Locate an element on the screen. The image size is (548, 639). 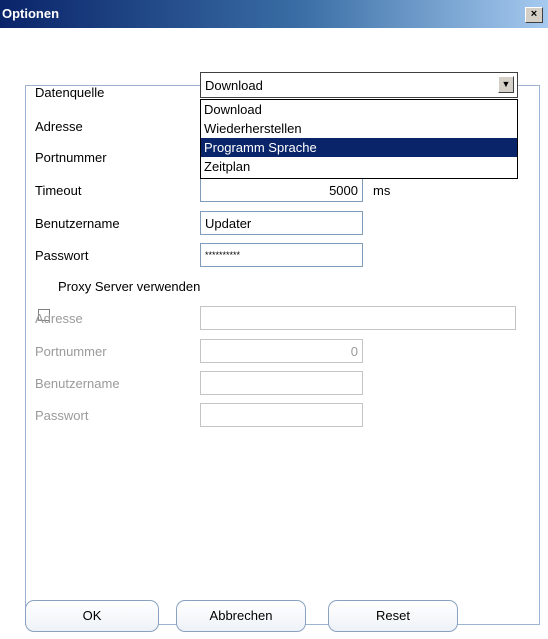
passwort-label: Passwort is located at coordinates (62, 255).